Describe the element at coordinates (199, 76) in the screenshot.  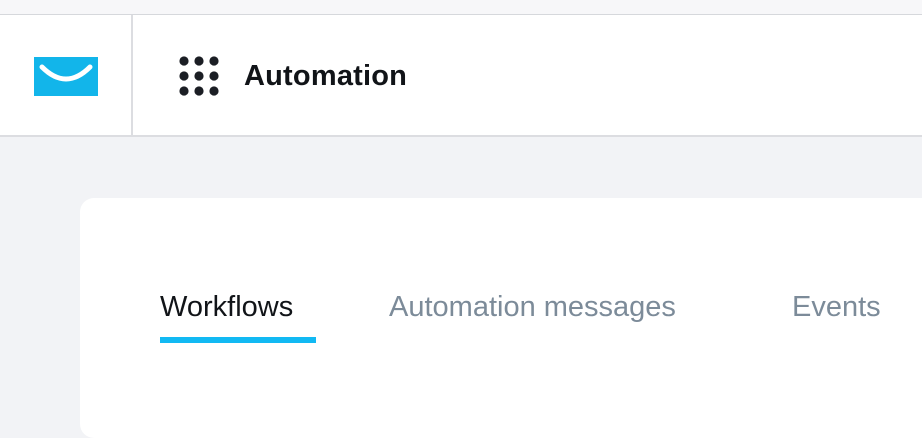
I see `app-grid-icon` at that location.